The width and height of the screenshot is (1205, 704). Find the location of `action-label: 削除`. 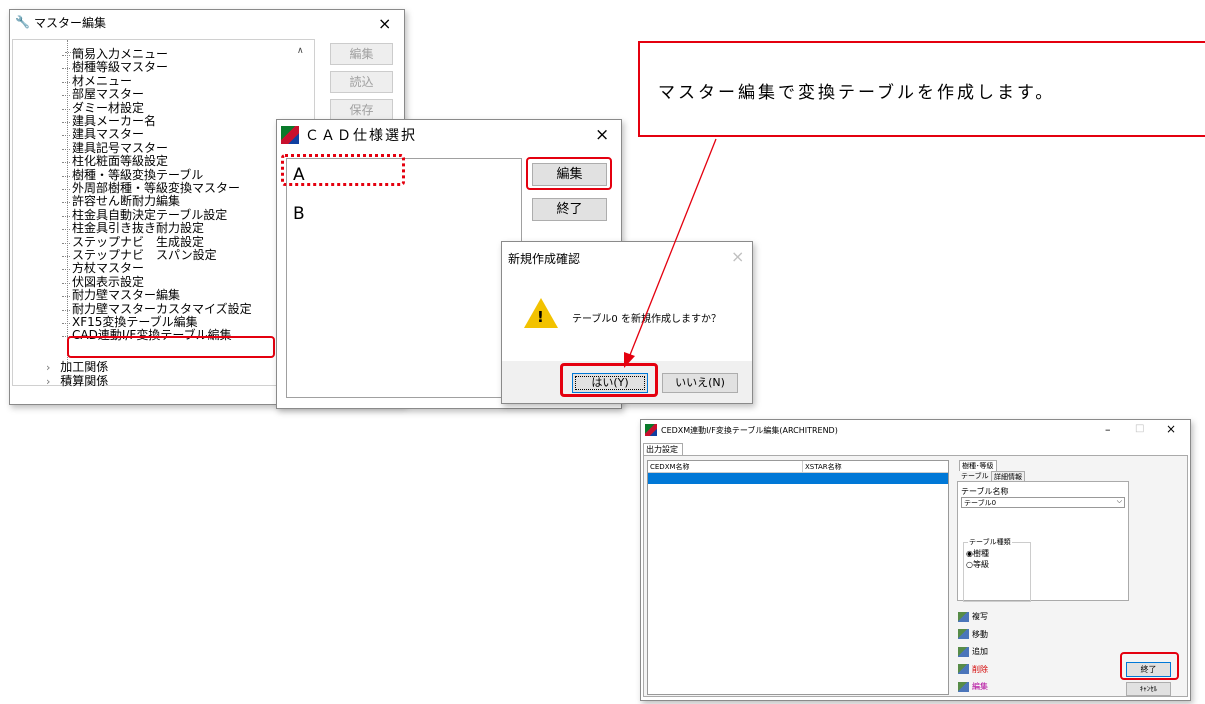

action-label: 削除 is located at coordinates (980, 669).